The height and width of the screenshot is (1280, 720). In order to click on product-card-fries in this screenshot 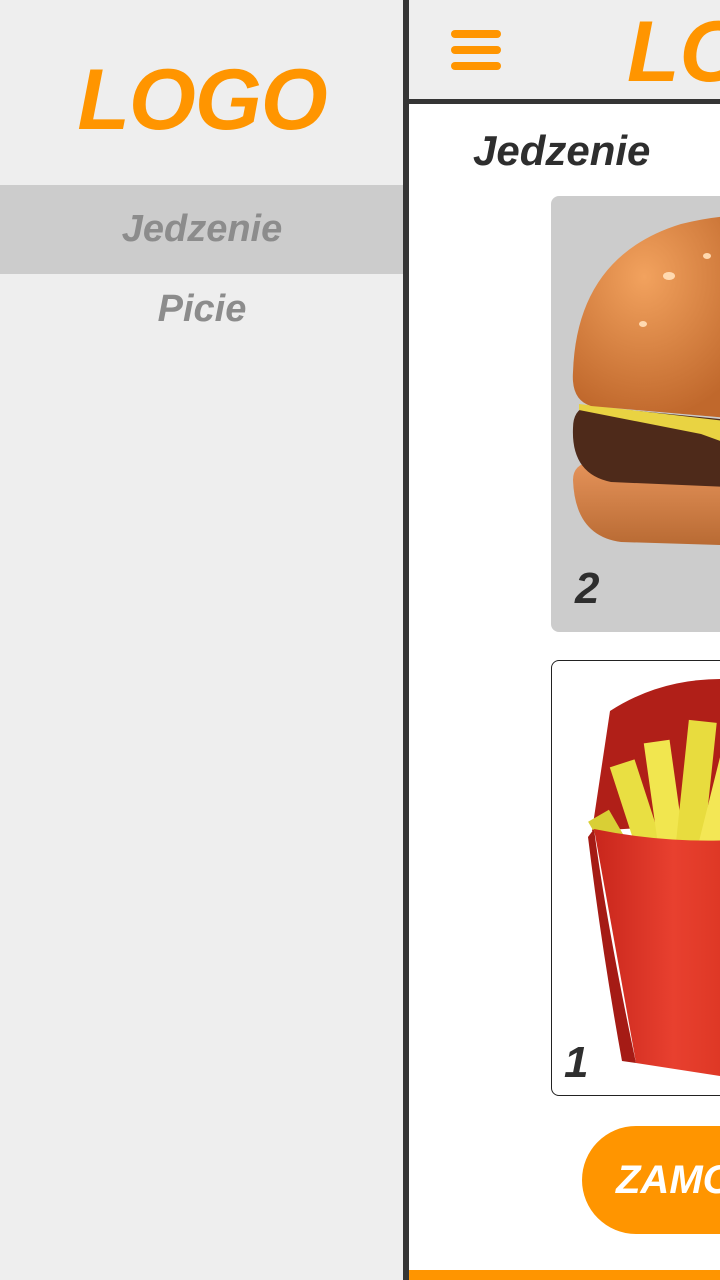, I will do `click(635, 878)`.